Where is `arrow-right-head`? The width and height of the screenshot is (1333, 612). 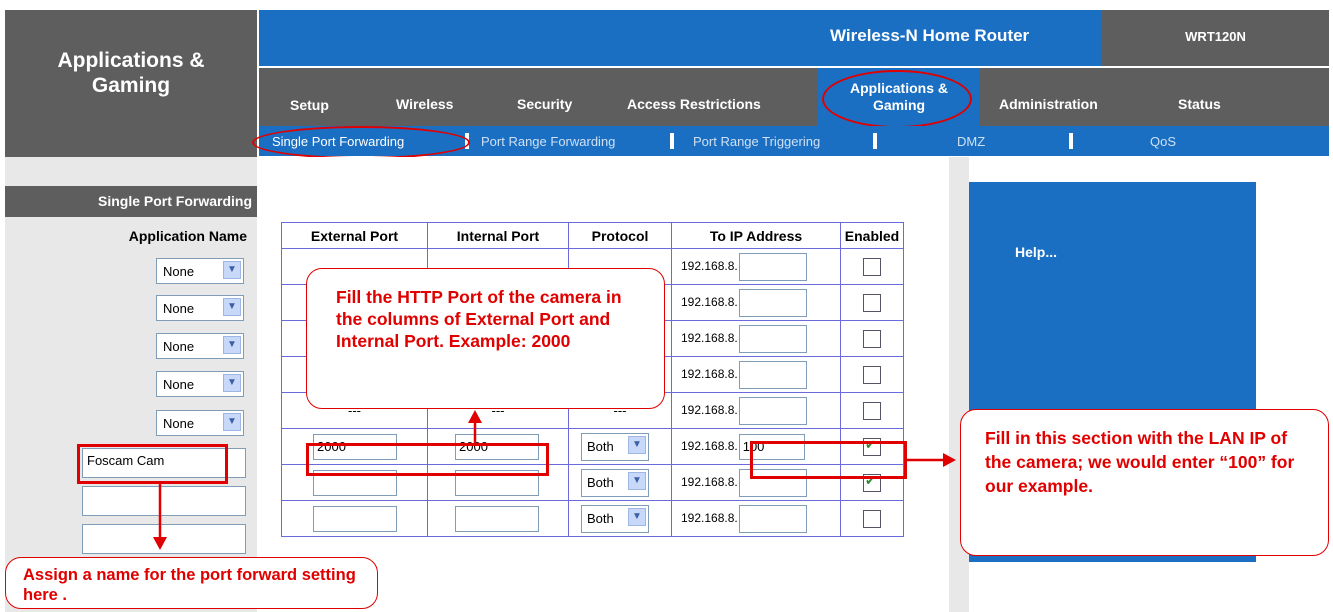
arrow-right-head is located at coordinates (949, 460).